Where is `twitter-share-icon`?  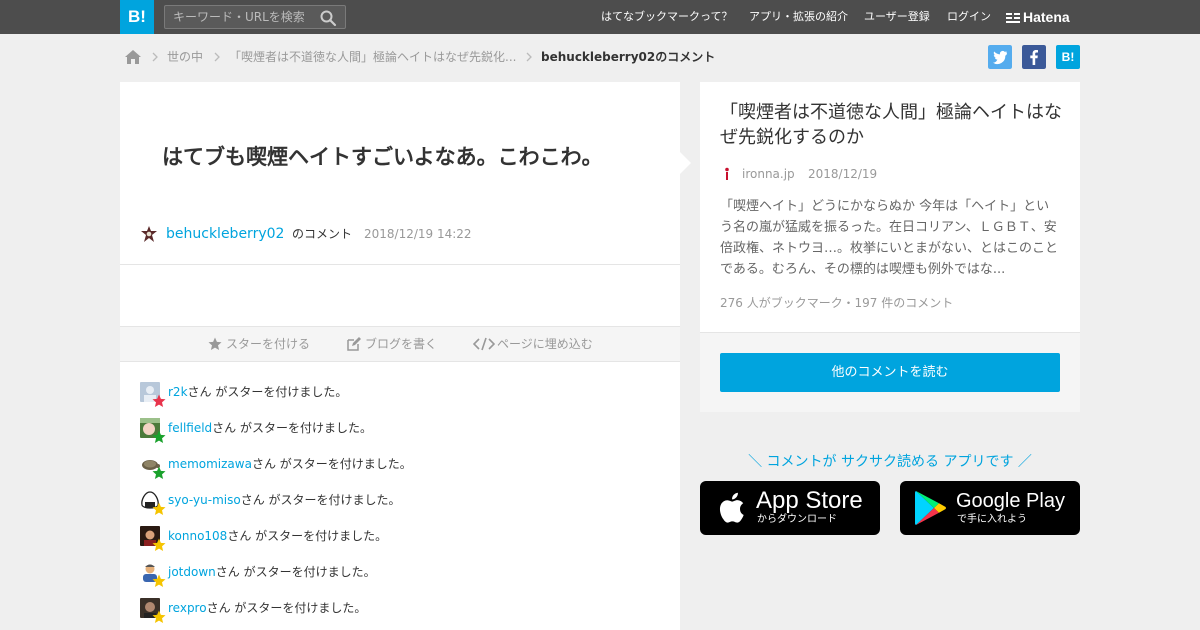
twitter-share-icon is located at coordinates (1000, 57).